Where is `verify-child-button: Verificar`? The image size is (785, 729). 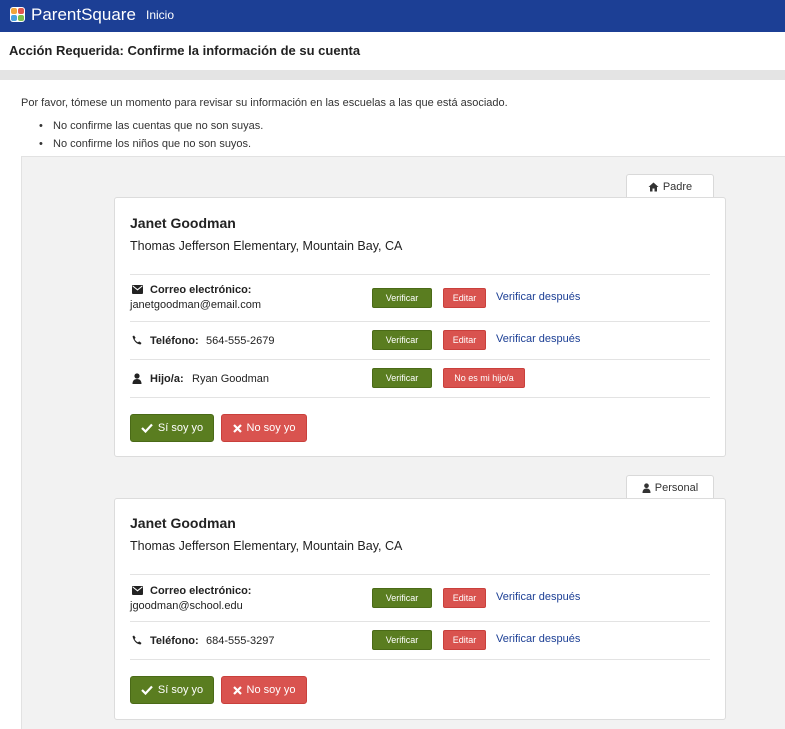 verify-child-button: Verificar is located at coordinates (402, 378).